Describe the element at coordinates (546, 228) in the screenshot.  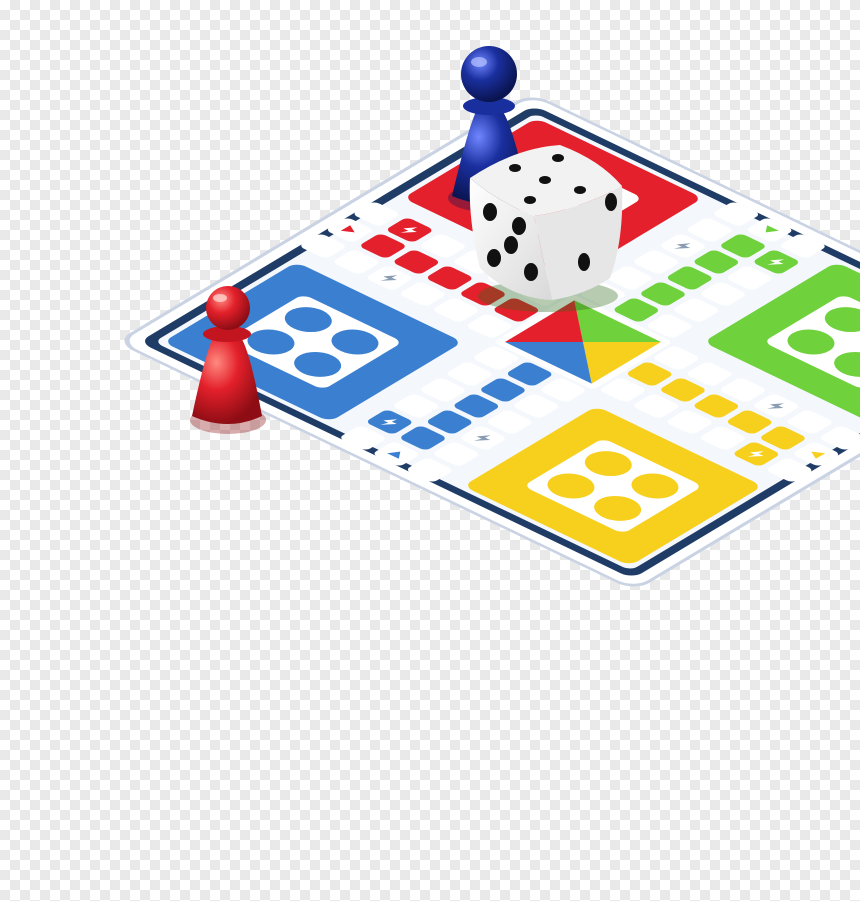
I see `dice` at that location.